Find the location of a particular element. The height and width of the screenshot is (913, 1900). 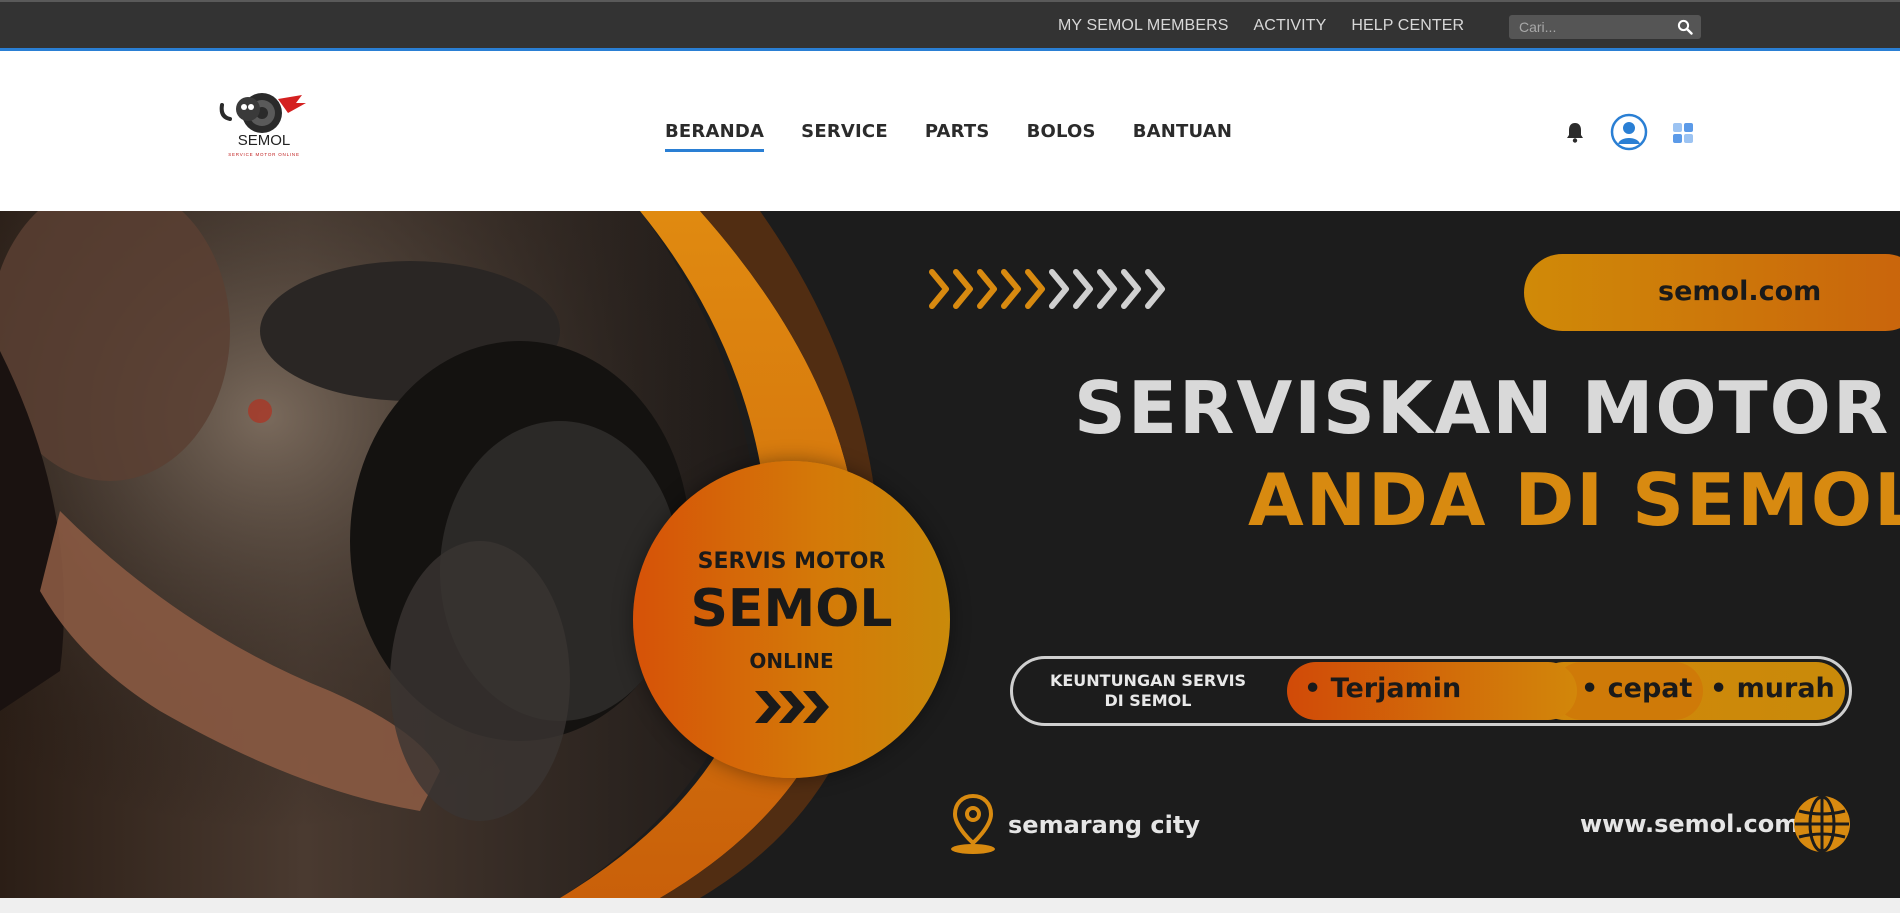

service-badge-circle: SERVIS MOTOR SEMOL ONLINE is located at coordinates (791, 619).